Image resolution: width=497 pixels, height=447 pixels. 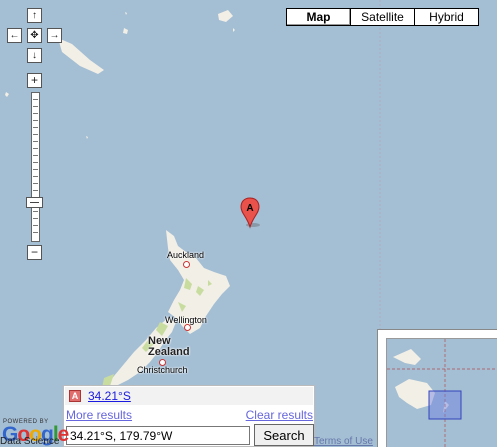 I want to click on search-result-row: A 34.21°S, so click(x=189, y=396).